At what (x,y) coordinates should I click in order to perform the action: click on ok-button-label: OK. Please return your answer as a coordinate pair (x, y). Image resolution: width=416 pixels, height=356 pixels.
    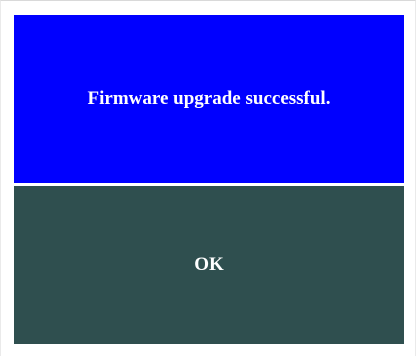
    Looking at the image, I should click on (209, 264).